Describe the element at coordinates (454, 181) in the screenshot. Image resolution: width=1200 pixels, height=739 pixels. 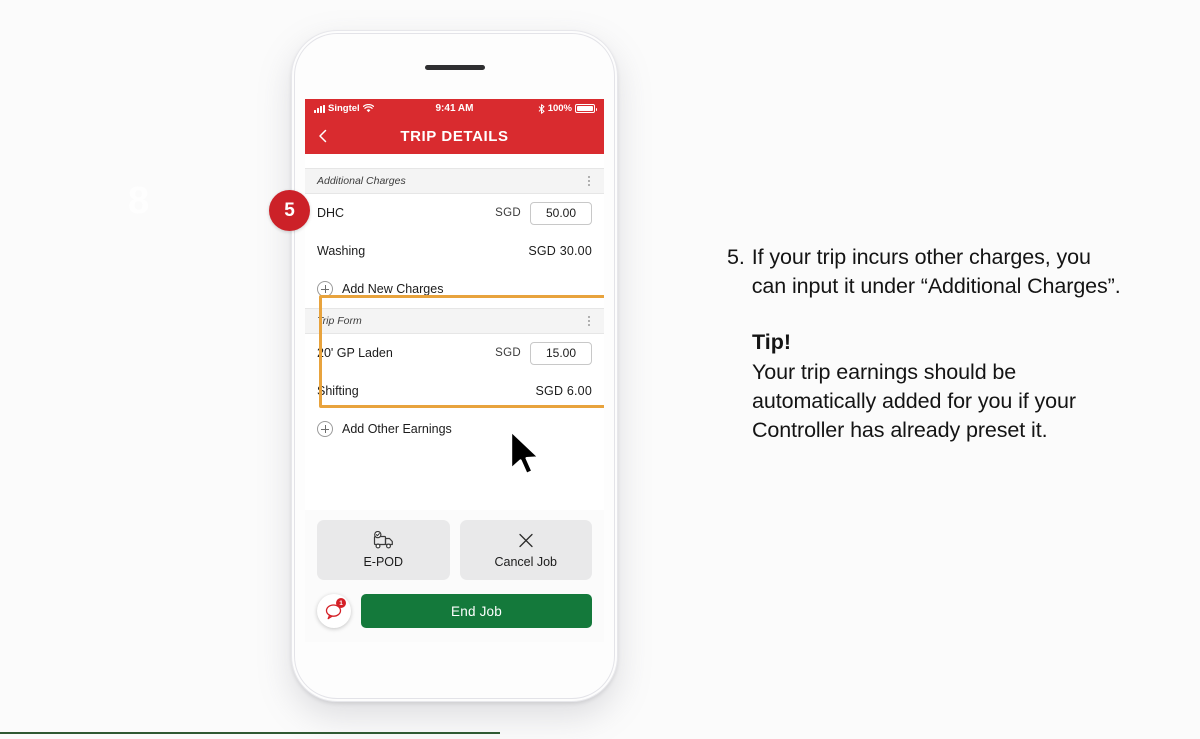
I see `section-header-additional-charges: Additional Charges` at that location.